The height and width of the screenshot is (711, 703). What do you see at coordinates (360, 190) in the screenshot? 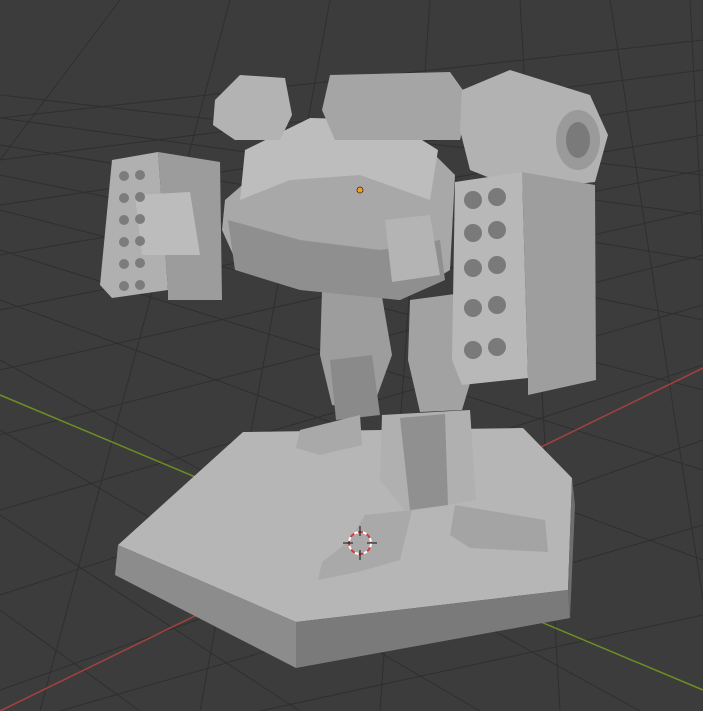
I see `object-origin-icon` at bounding box center [360, 190].